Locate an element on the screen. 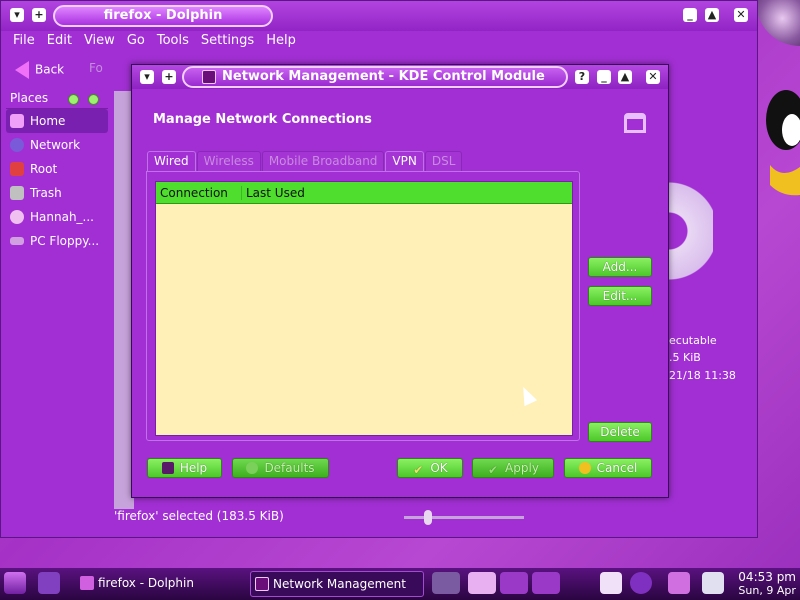 The width and height of the screenshot is (800, 600). forward-button: Fo is located at coordinates (96, 68).